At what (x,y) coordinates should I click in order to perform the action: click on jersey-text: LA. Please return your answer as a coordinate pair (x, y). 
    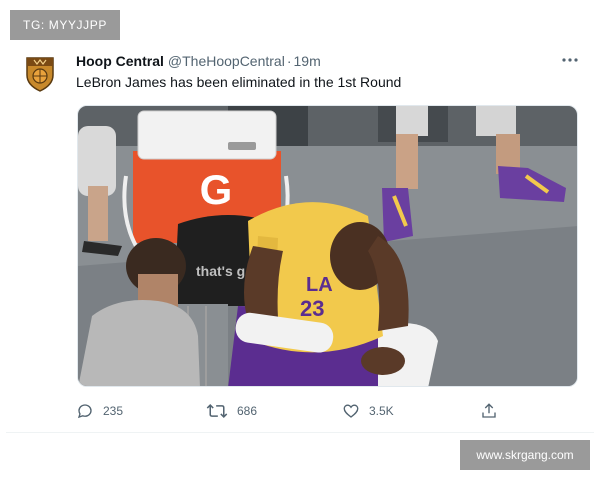
    Looking at the image, I should click on (319, 285).